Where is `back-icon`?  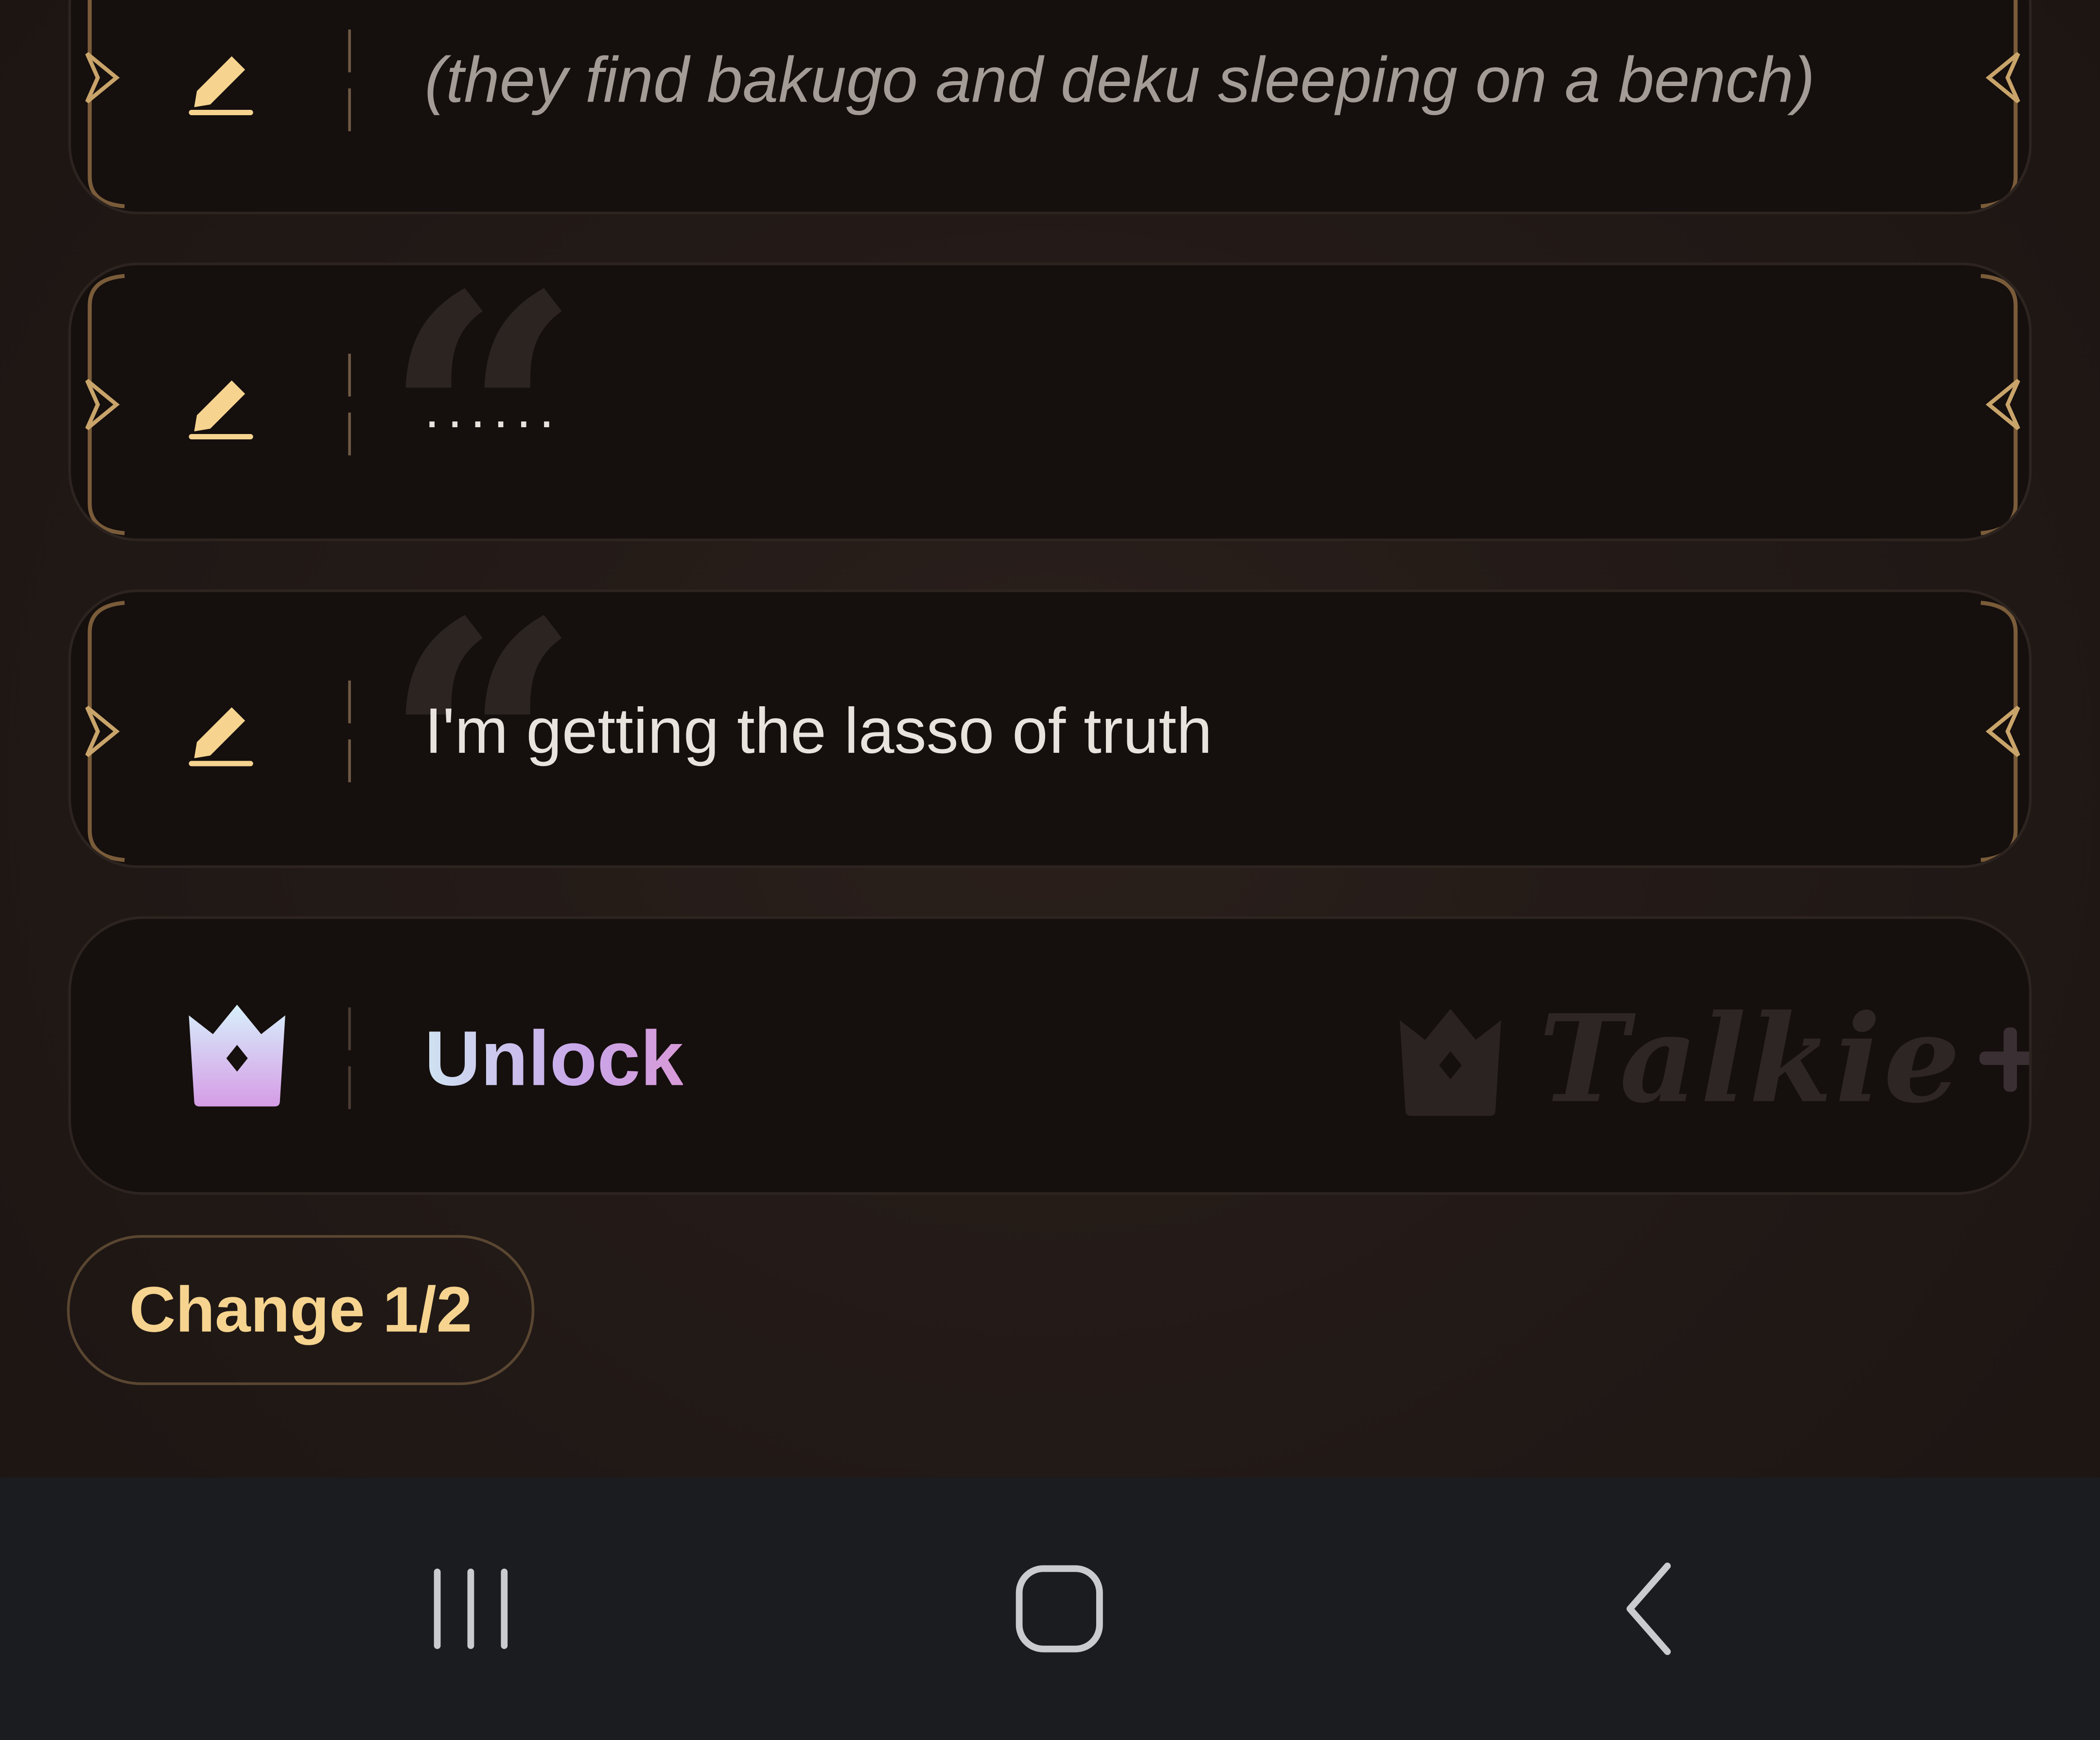 back-icon is located at coordinates (1649, 1608).